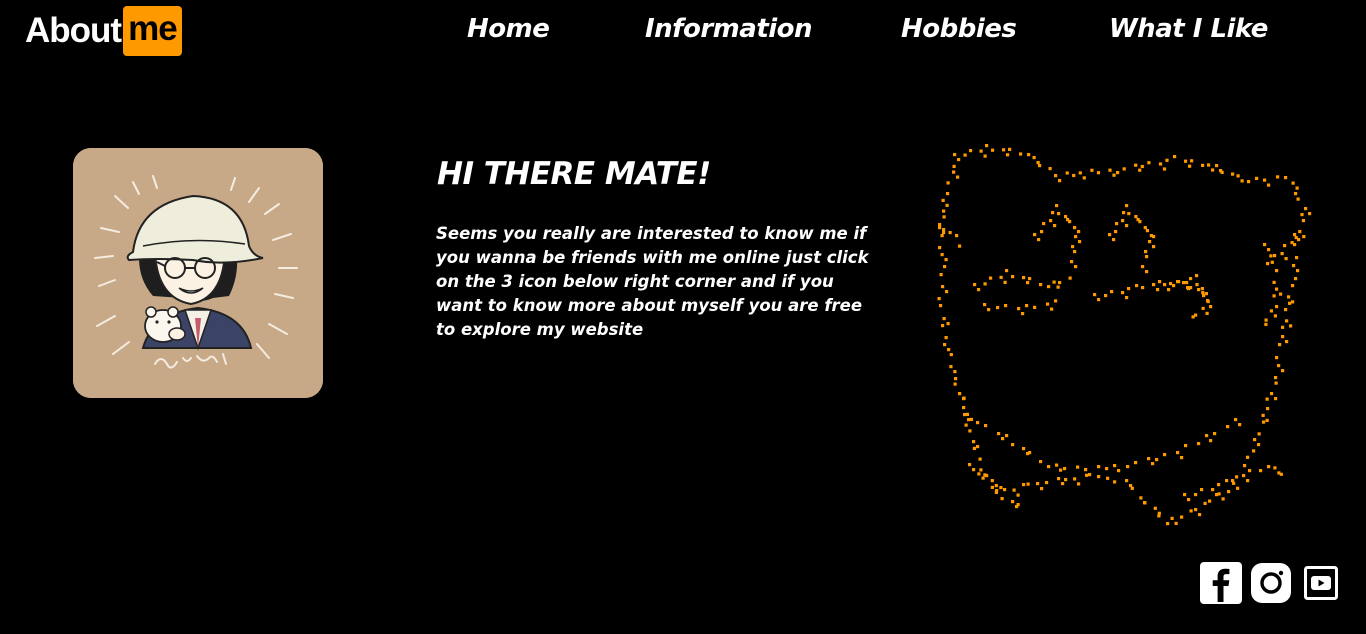 The width and height of the screenshot is (1366, 634). What do you see at coordinates (508, 29) in the screenshot?
I see `nav-home-link: Home` at bounding box center [508, 29].